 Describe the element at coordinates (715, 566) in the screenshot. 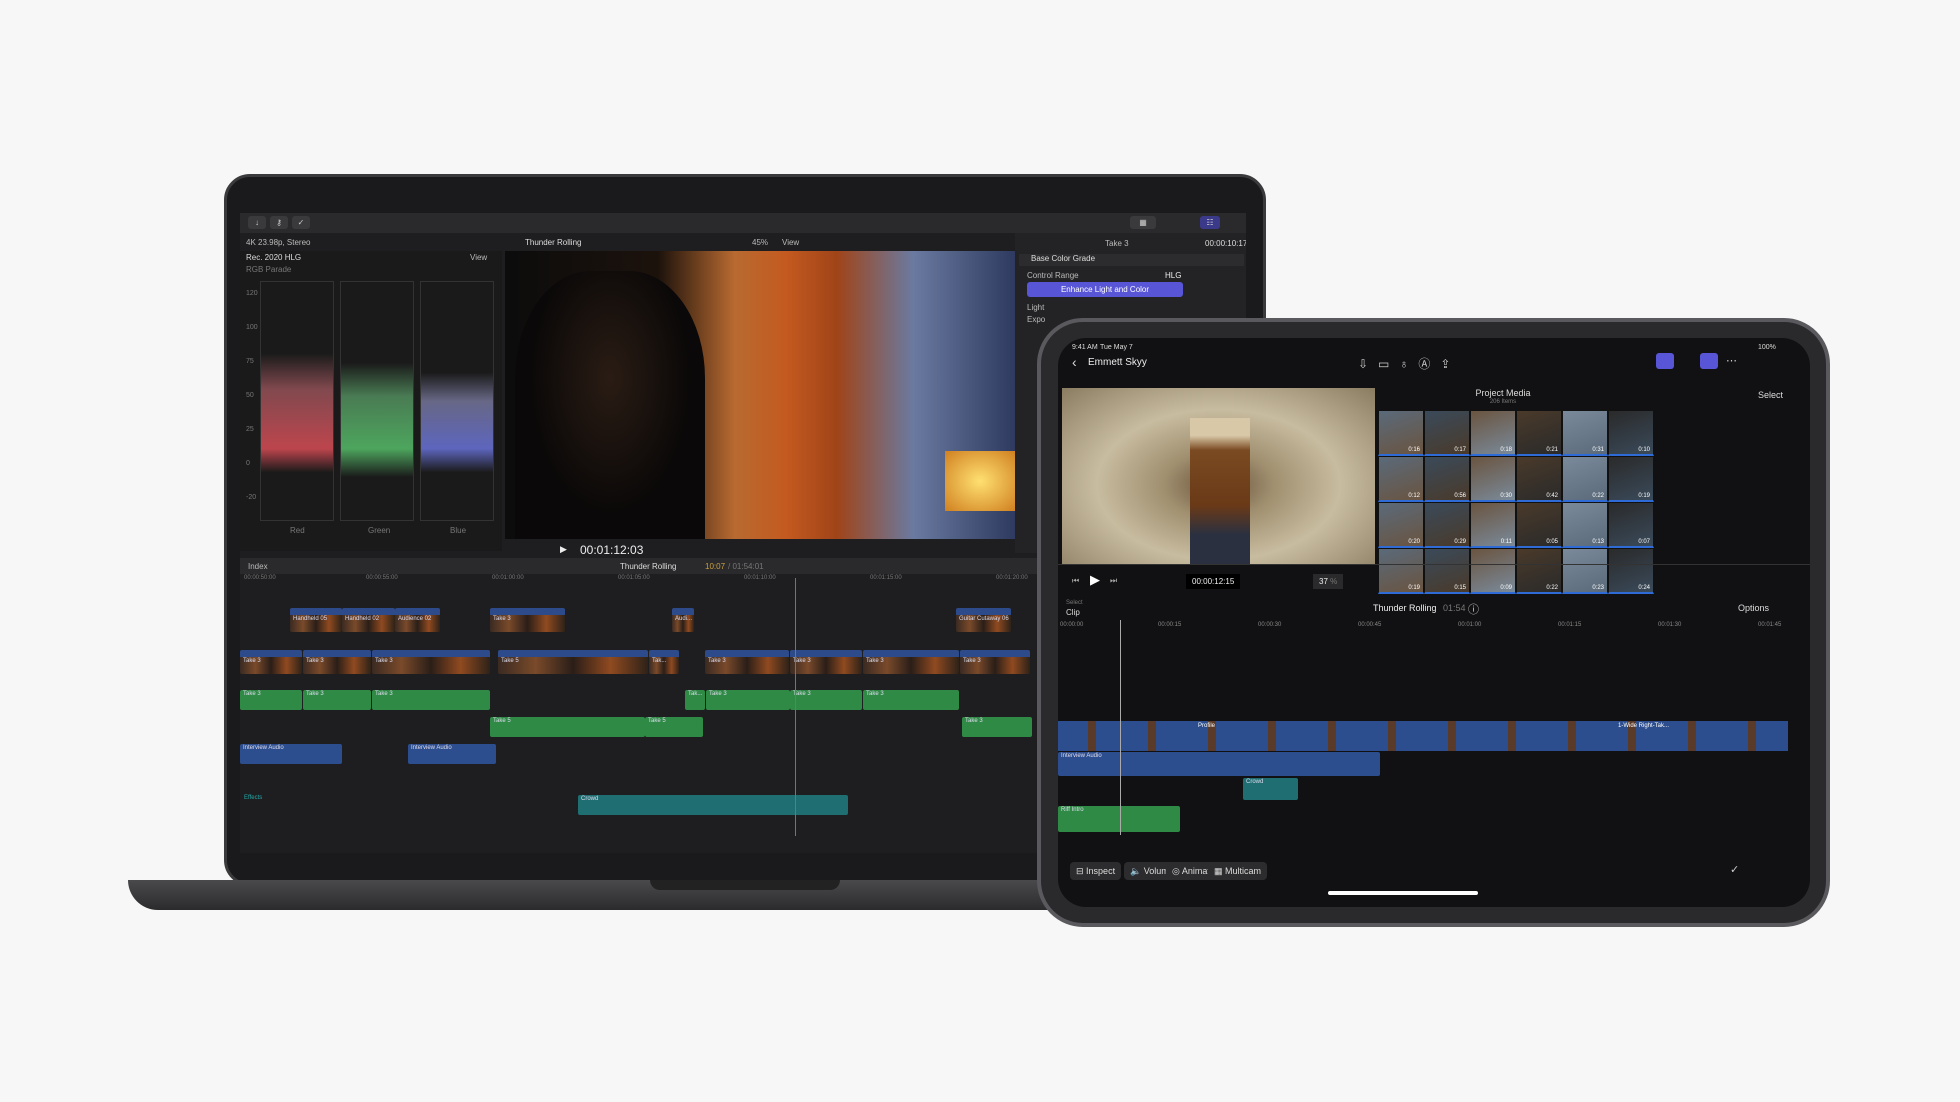

I see `timeline-position: 10:07` at that location.